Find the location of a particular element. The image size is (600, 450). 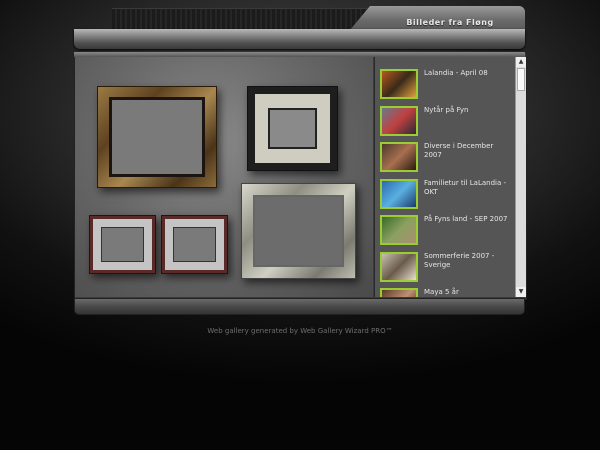

small-frame-right is located at coordinates (194, 244).